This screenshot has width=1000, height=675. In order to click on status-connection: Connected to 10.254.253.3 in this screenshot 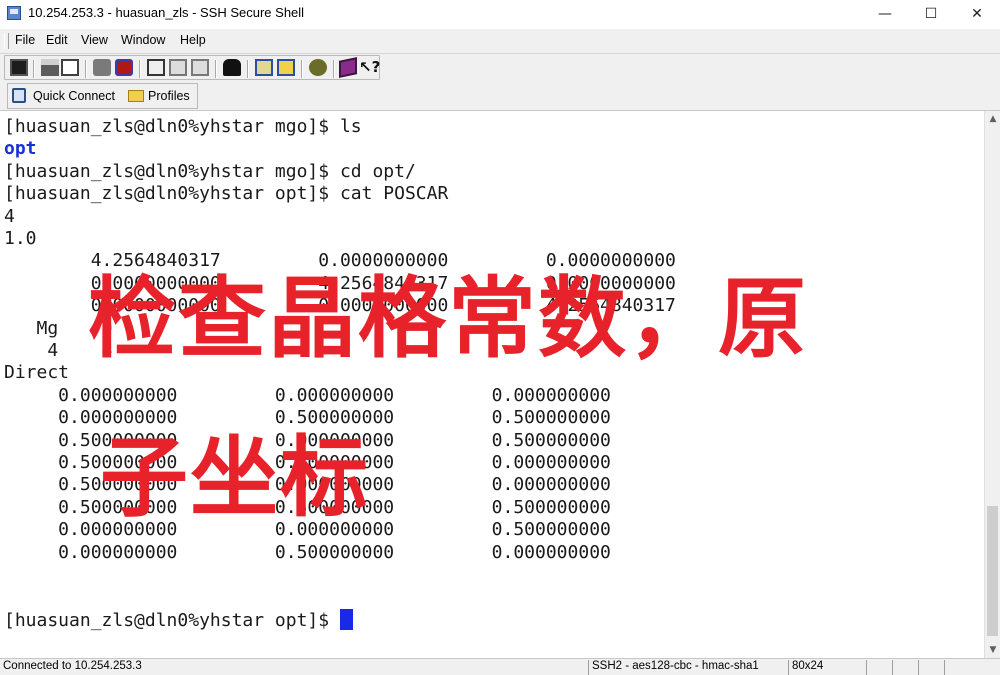, I will do `click(72, 666)`.